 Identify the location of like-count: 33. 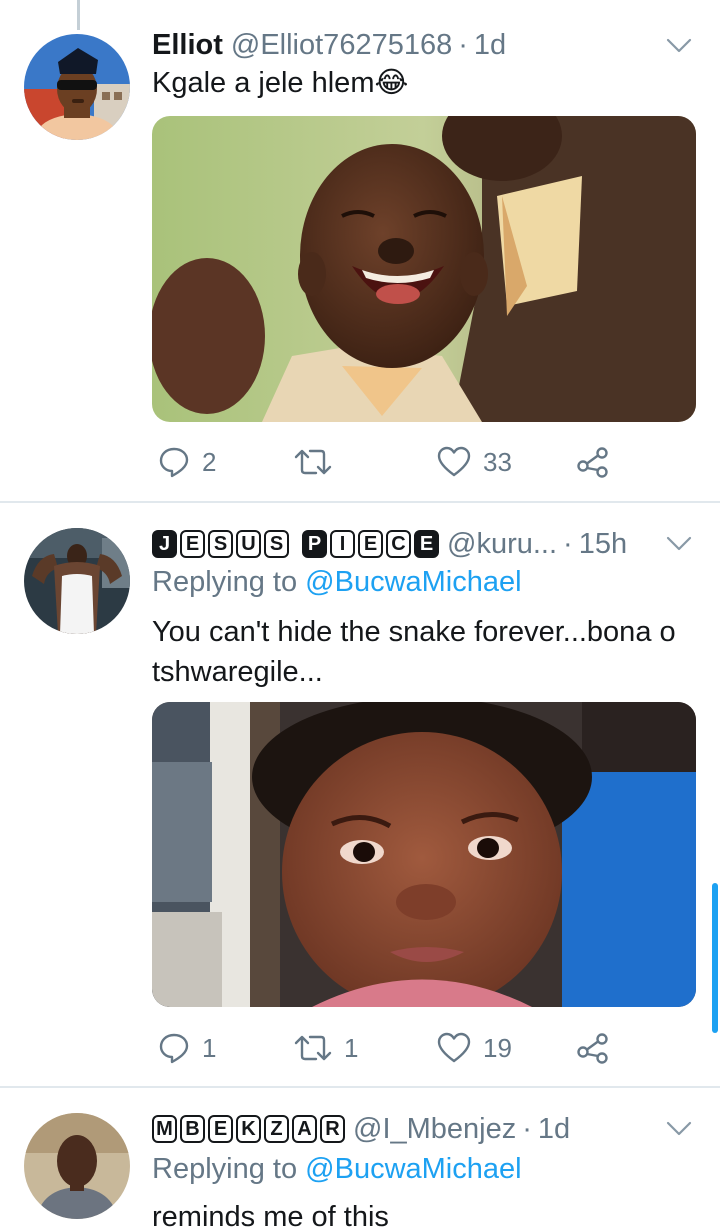
(497, 461).